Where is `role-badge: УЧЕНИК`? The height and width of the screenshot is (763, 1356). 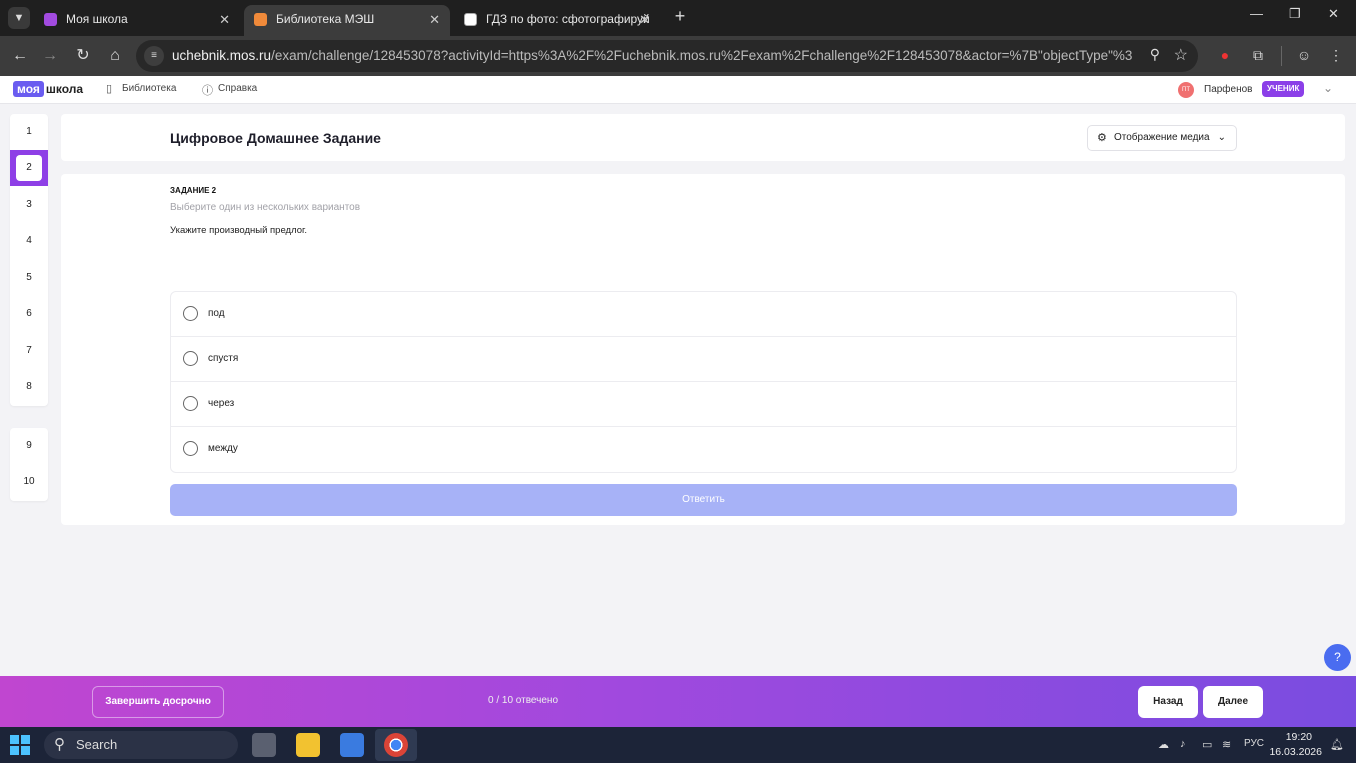 role-badge: УЧЕНИК is located at coordinates (1283, 89).